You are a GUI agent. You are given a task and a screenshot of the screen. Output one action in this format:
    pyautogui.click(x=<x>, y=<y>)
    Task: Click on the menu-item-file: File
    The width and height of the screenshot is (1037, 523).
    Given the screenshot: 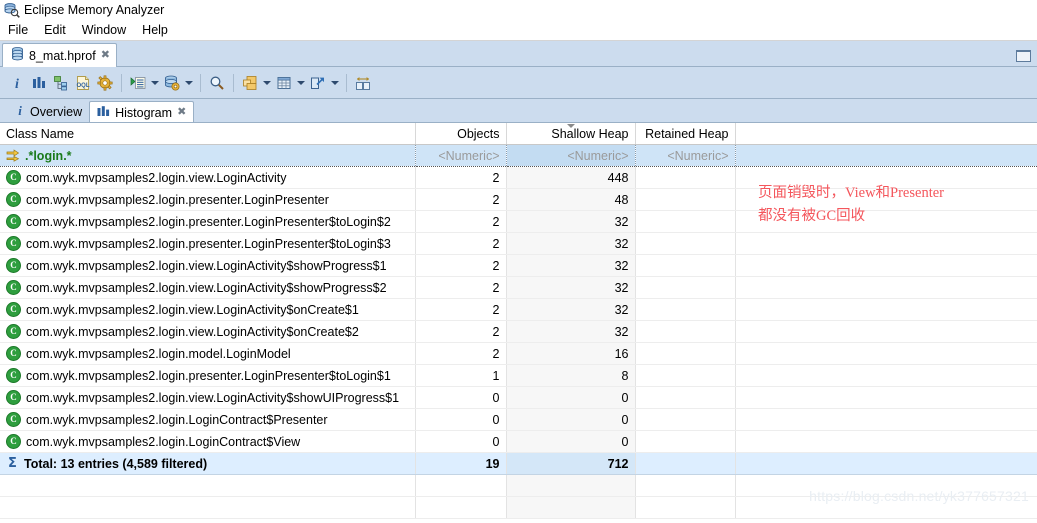 What is the action you would take?
    pyautogui.click(x=22, y=30)
    